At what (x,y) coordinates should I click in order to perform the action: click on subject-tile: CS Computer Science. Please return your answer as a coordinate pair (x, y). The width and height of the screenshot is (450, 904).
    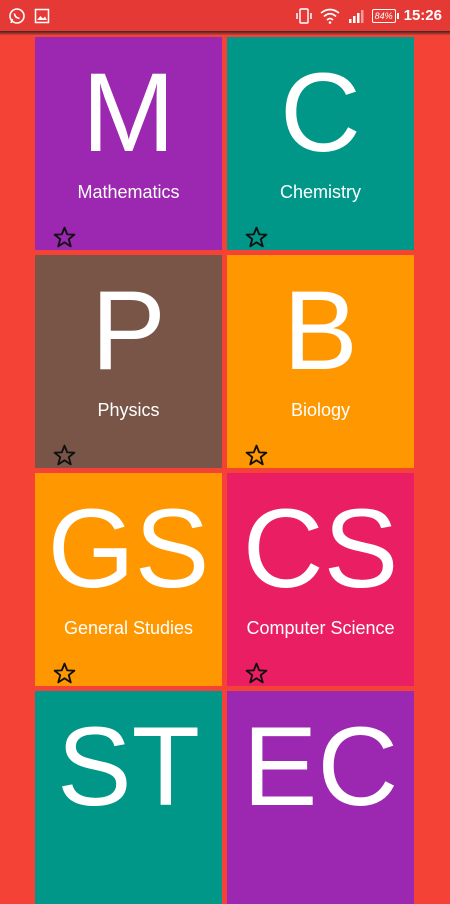
    Looking at the image, I should click on (320, 579).